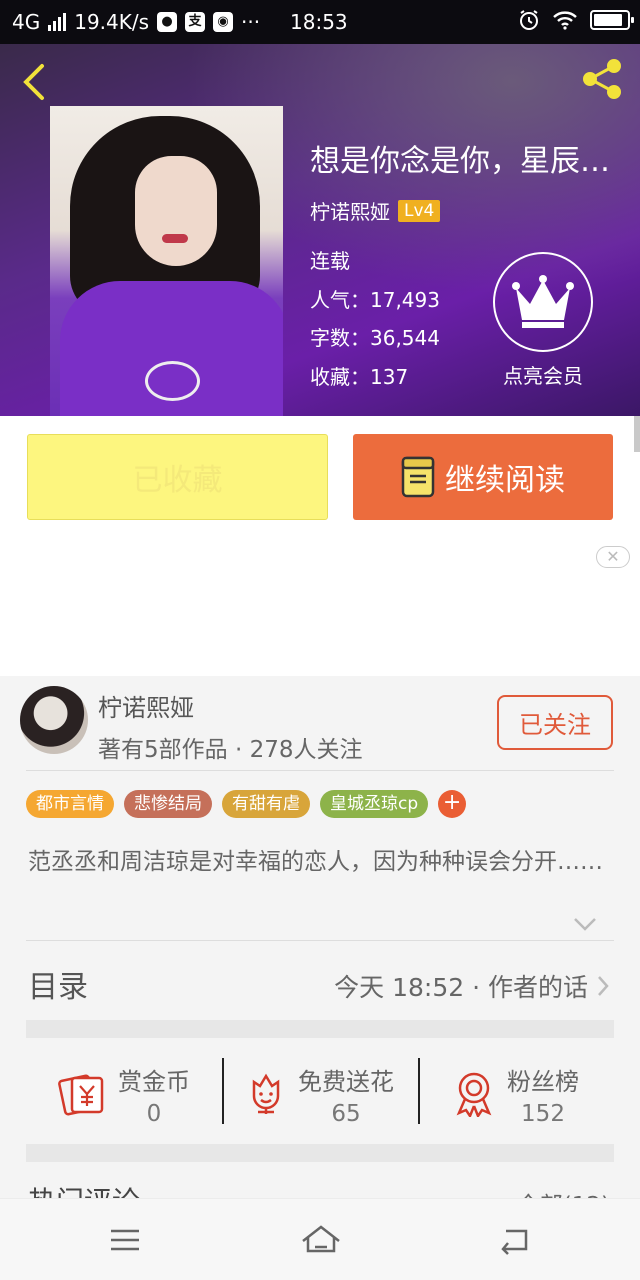  Describe the element at coordinates (418, 477) in the screenshot. I see `book-icon` at that location.